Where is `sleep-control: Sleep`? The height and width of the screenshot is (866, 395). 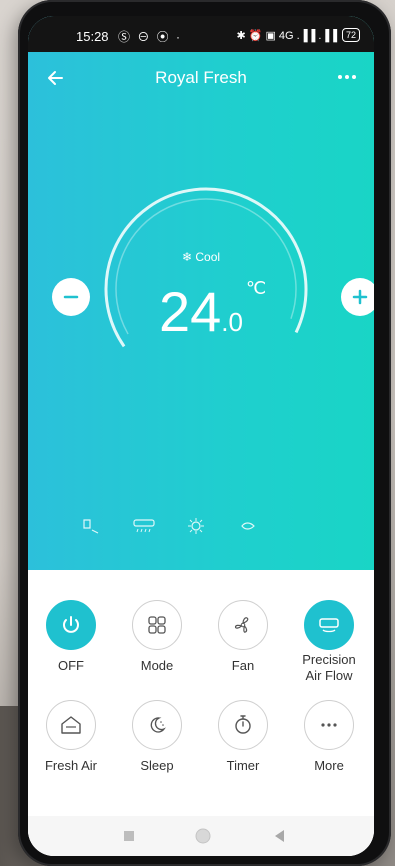
sleep-control: Sleep is located at coordinates (157, 737).